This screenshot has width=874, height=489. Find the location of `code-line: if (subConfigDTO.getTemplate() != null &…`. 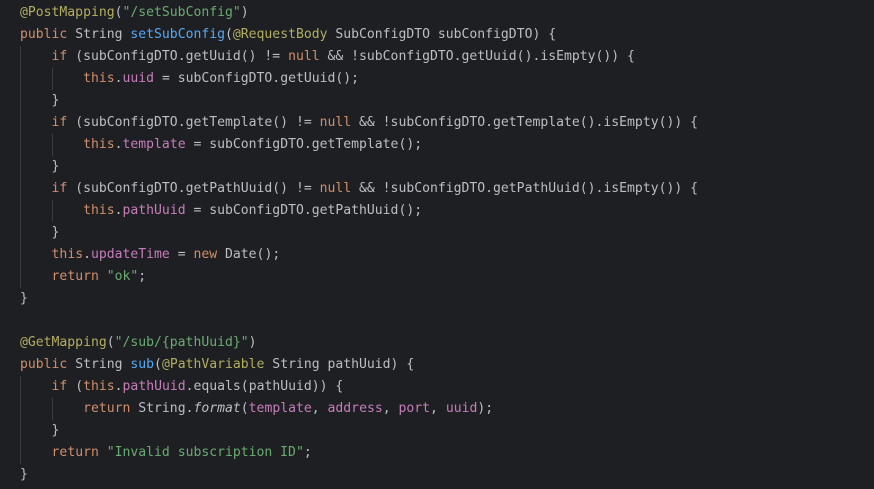

code-line: if (subConfigDTO.getTemplate() != null &… is located at coordinates (359, 123).